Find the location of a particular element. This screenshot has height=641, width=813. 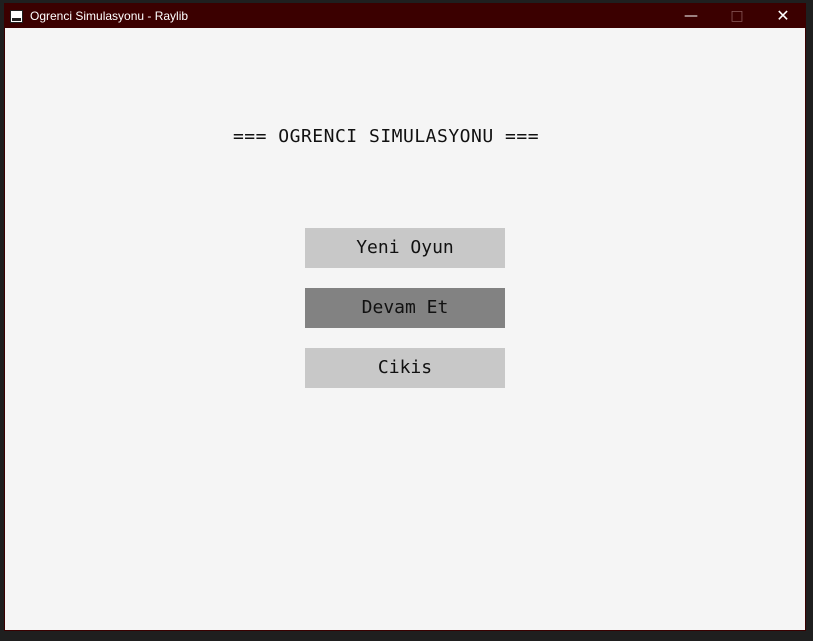

continue-button: Devam Et is located at coordinates (405, 308).